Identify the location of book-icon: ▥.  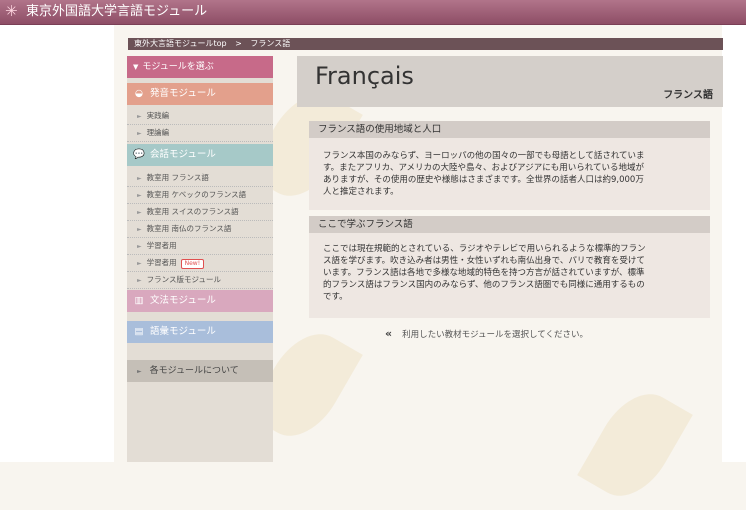
(139, 300).